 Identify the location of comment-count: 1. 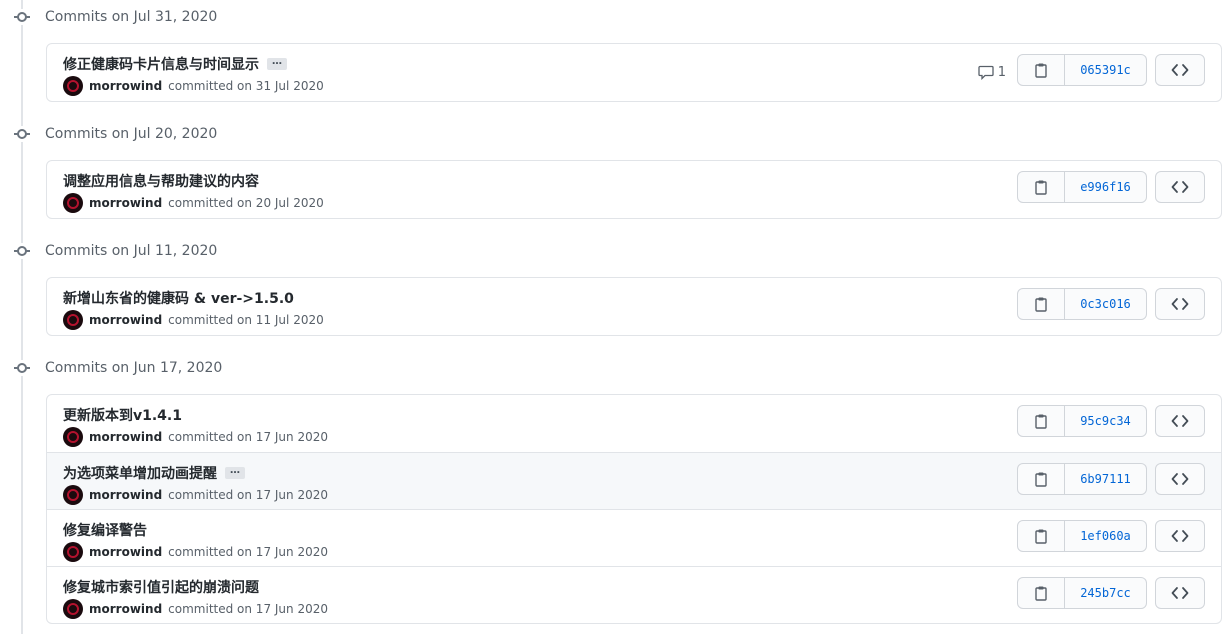
(1001, 72).